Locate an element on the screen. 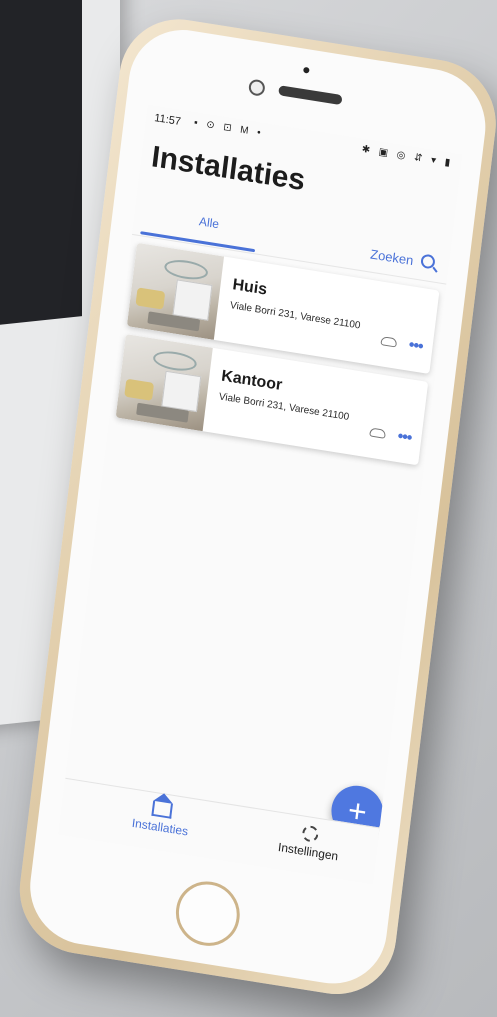 This screenshot has height=1017, width=497. search-button: Zoeken is located at coordinates (403, 258).